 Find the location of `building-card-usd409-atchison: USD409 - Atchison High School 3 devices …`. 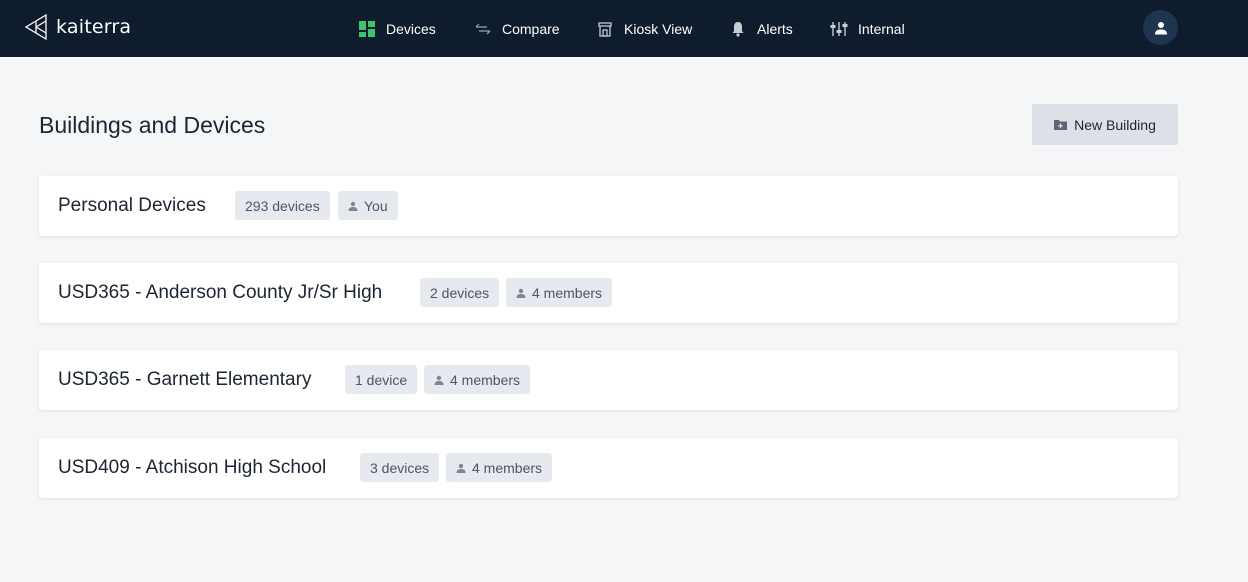

building-card-usd409-atchison: USD409 - Atchison High School 3 devices … is located at coordinates (608, 468).